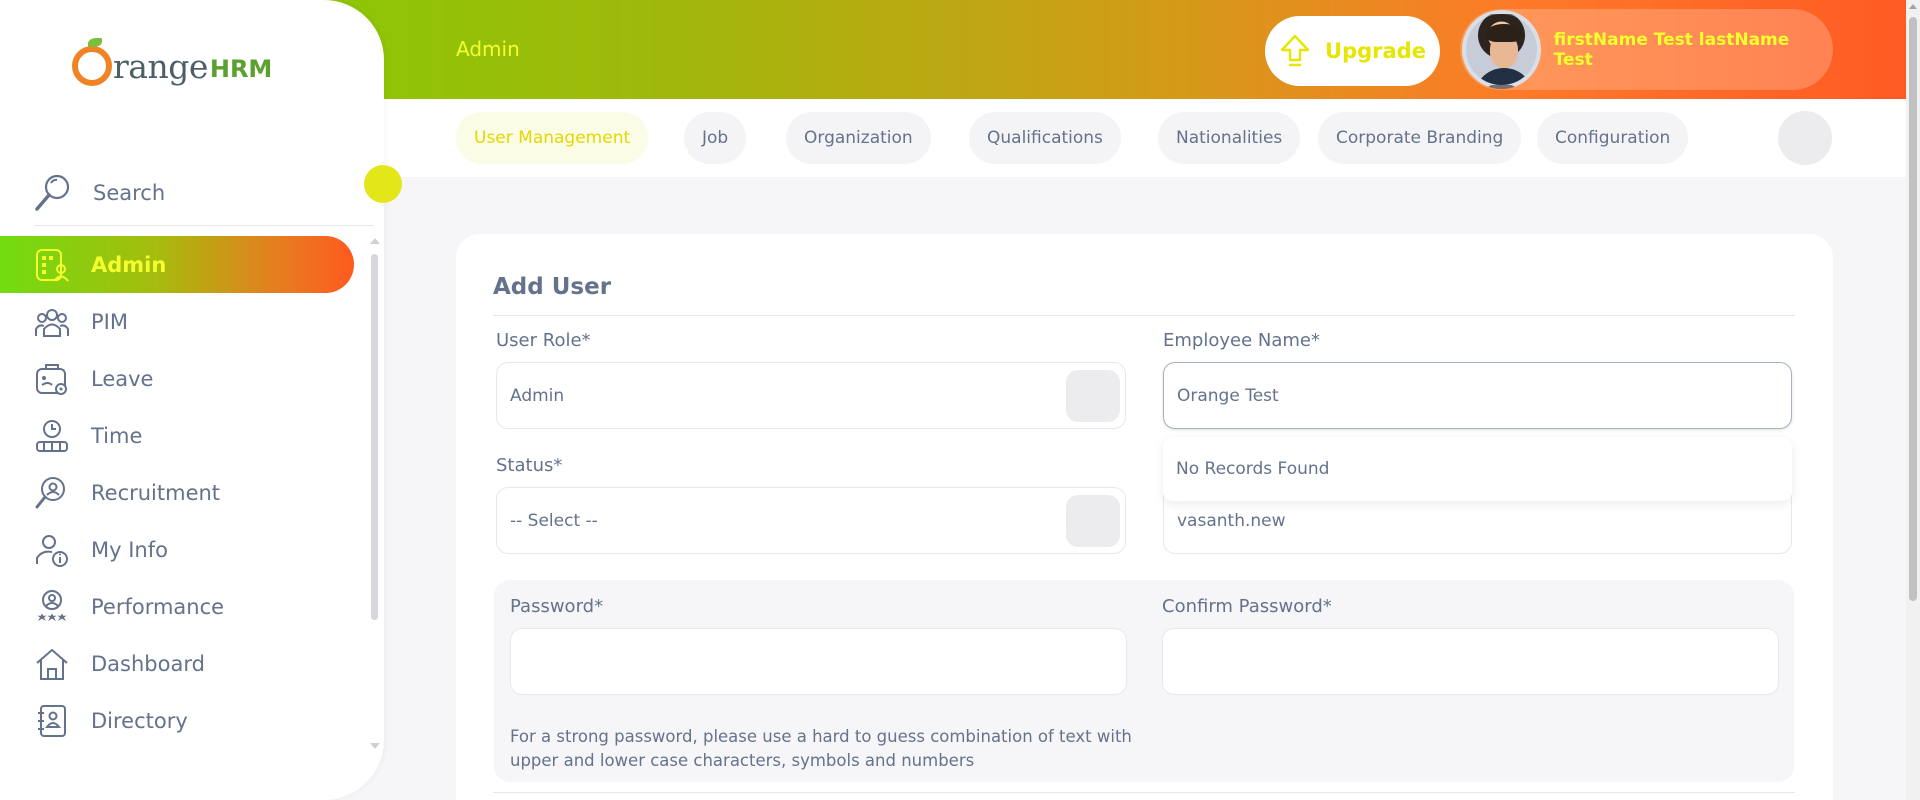  What do you see at coordinates (1144, 792) in the screenshot?
I see `bottom-divider` at bounding box center [1144, 792].